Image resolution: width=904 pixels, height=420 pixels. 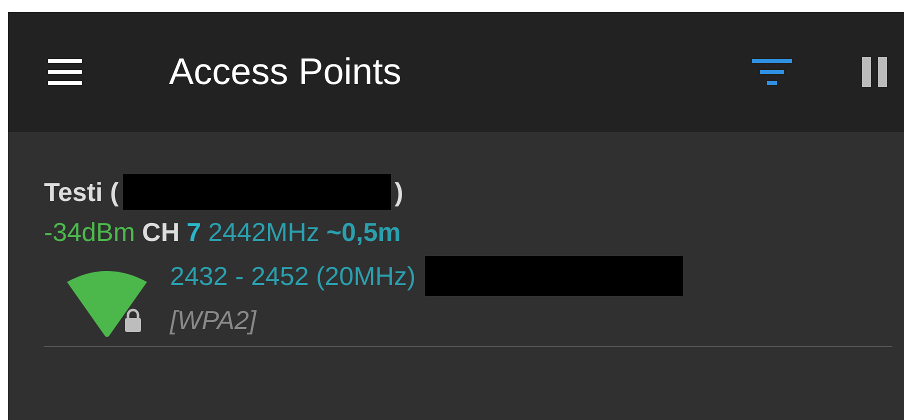 I want to click on frequency-range: 2432 - 2452 (20MHz), so click(x=293, y=276).